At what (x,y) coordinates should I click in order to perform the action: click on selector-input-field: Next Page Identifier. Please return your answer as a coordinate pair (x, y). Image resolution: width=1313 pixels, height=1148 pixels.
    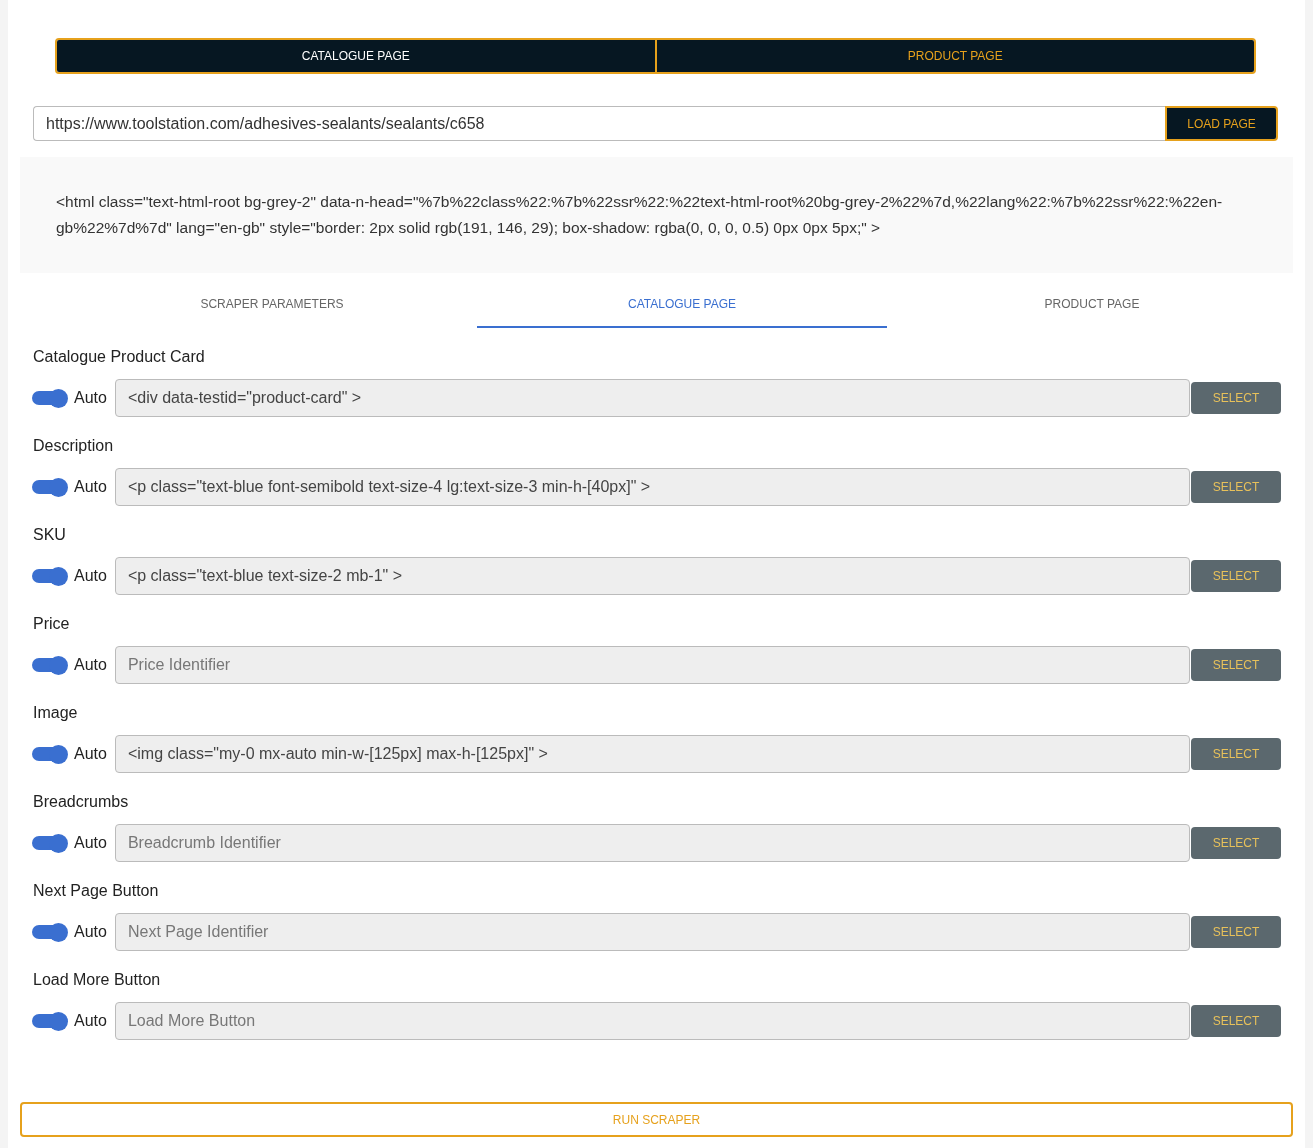
    Looking at the image, I should click on (652, 932).